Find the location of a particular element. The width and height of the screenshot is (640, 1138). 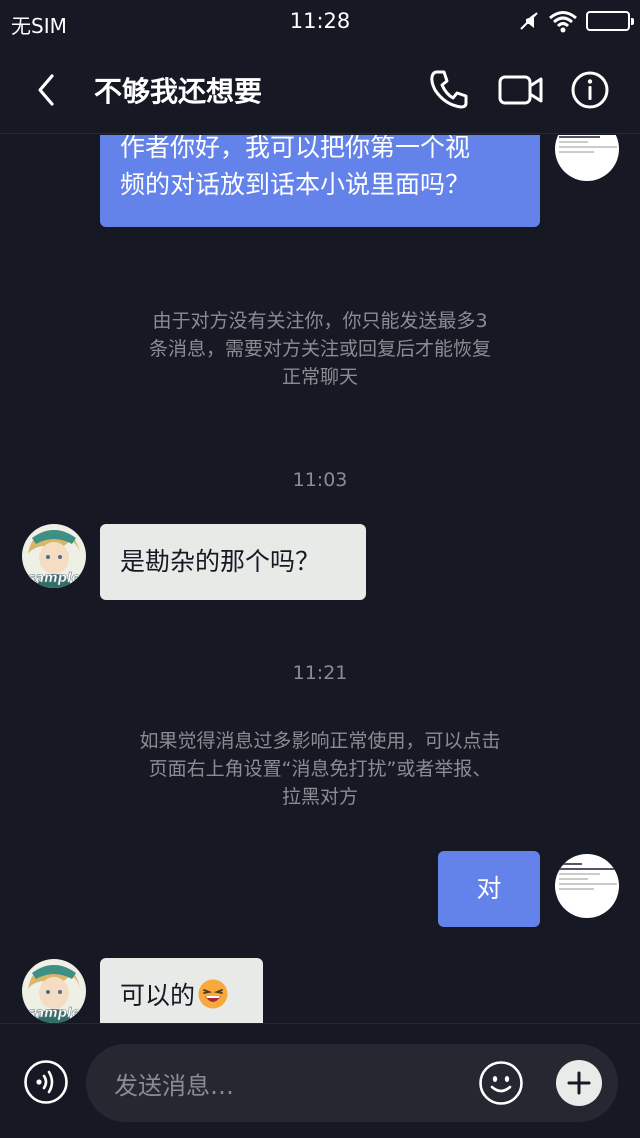

info-icon is located at coordinates (590, 90).